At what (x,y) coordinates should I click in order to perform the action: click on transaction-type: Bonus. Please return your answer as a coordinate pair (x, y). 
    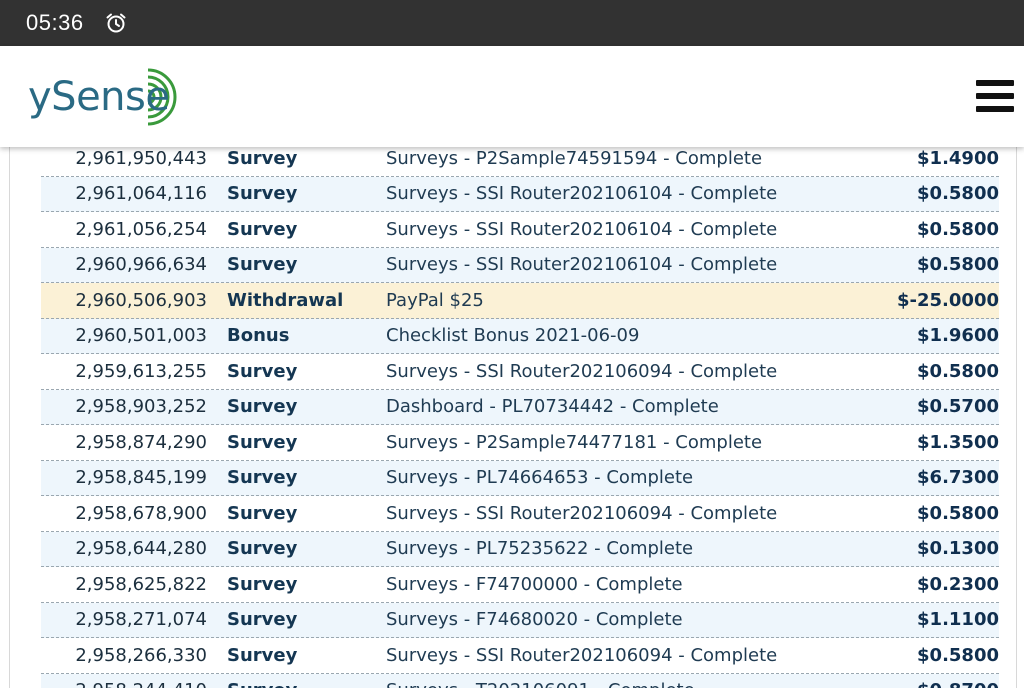
    Looking at the image, I should click on (258, 336).